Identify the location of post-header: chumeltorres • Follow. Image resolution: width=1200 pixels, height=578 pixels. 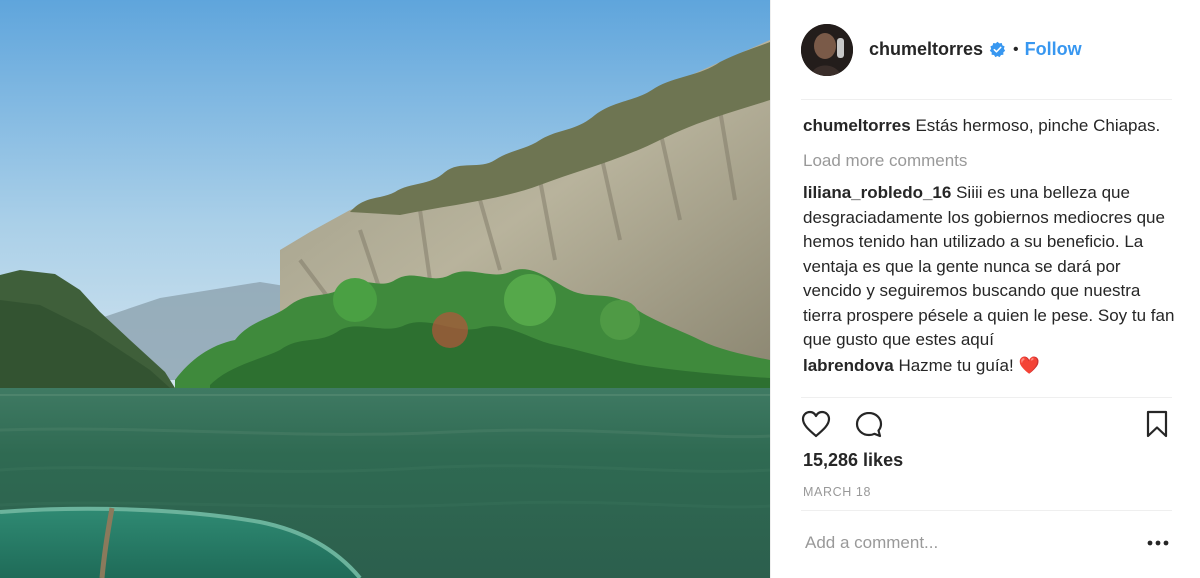
(941, 49).